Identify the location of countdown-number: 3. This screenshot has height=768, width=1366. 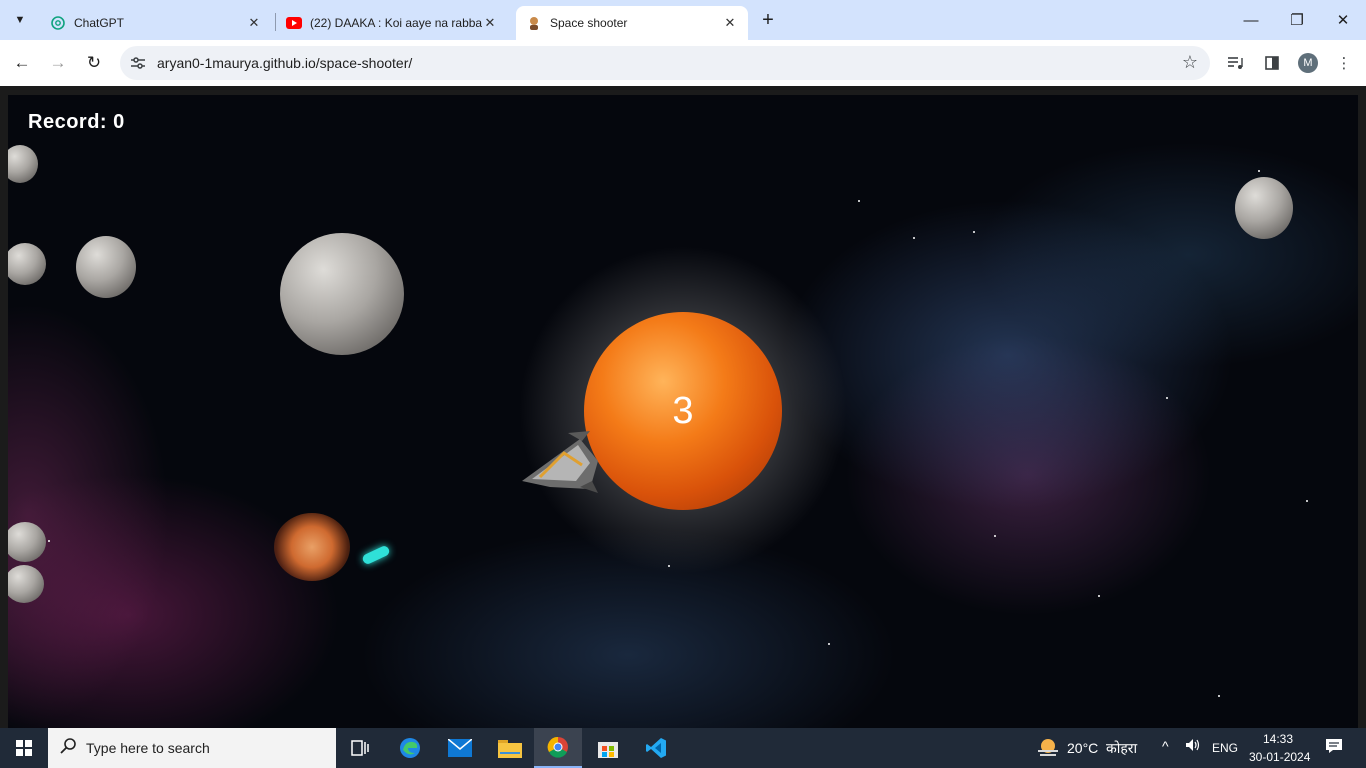
(683, 410).